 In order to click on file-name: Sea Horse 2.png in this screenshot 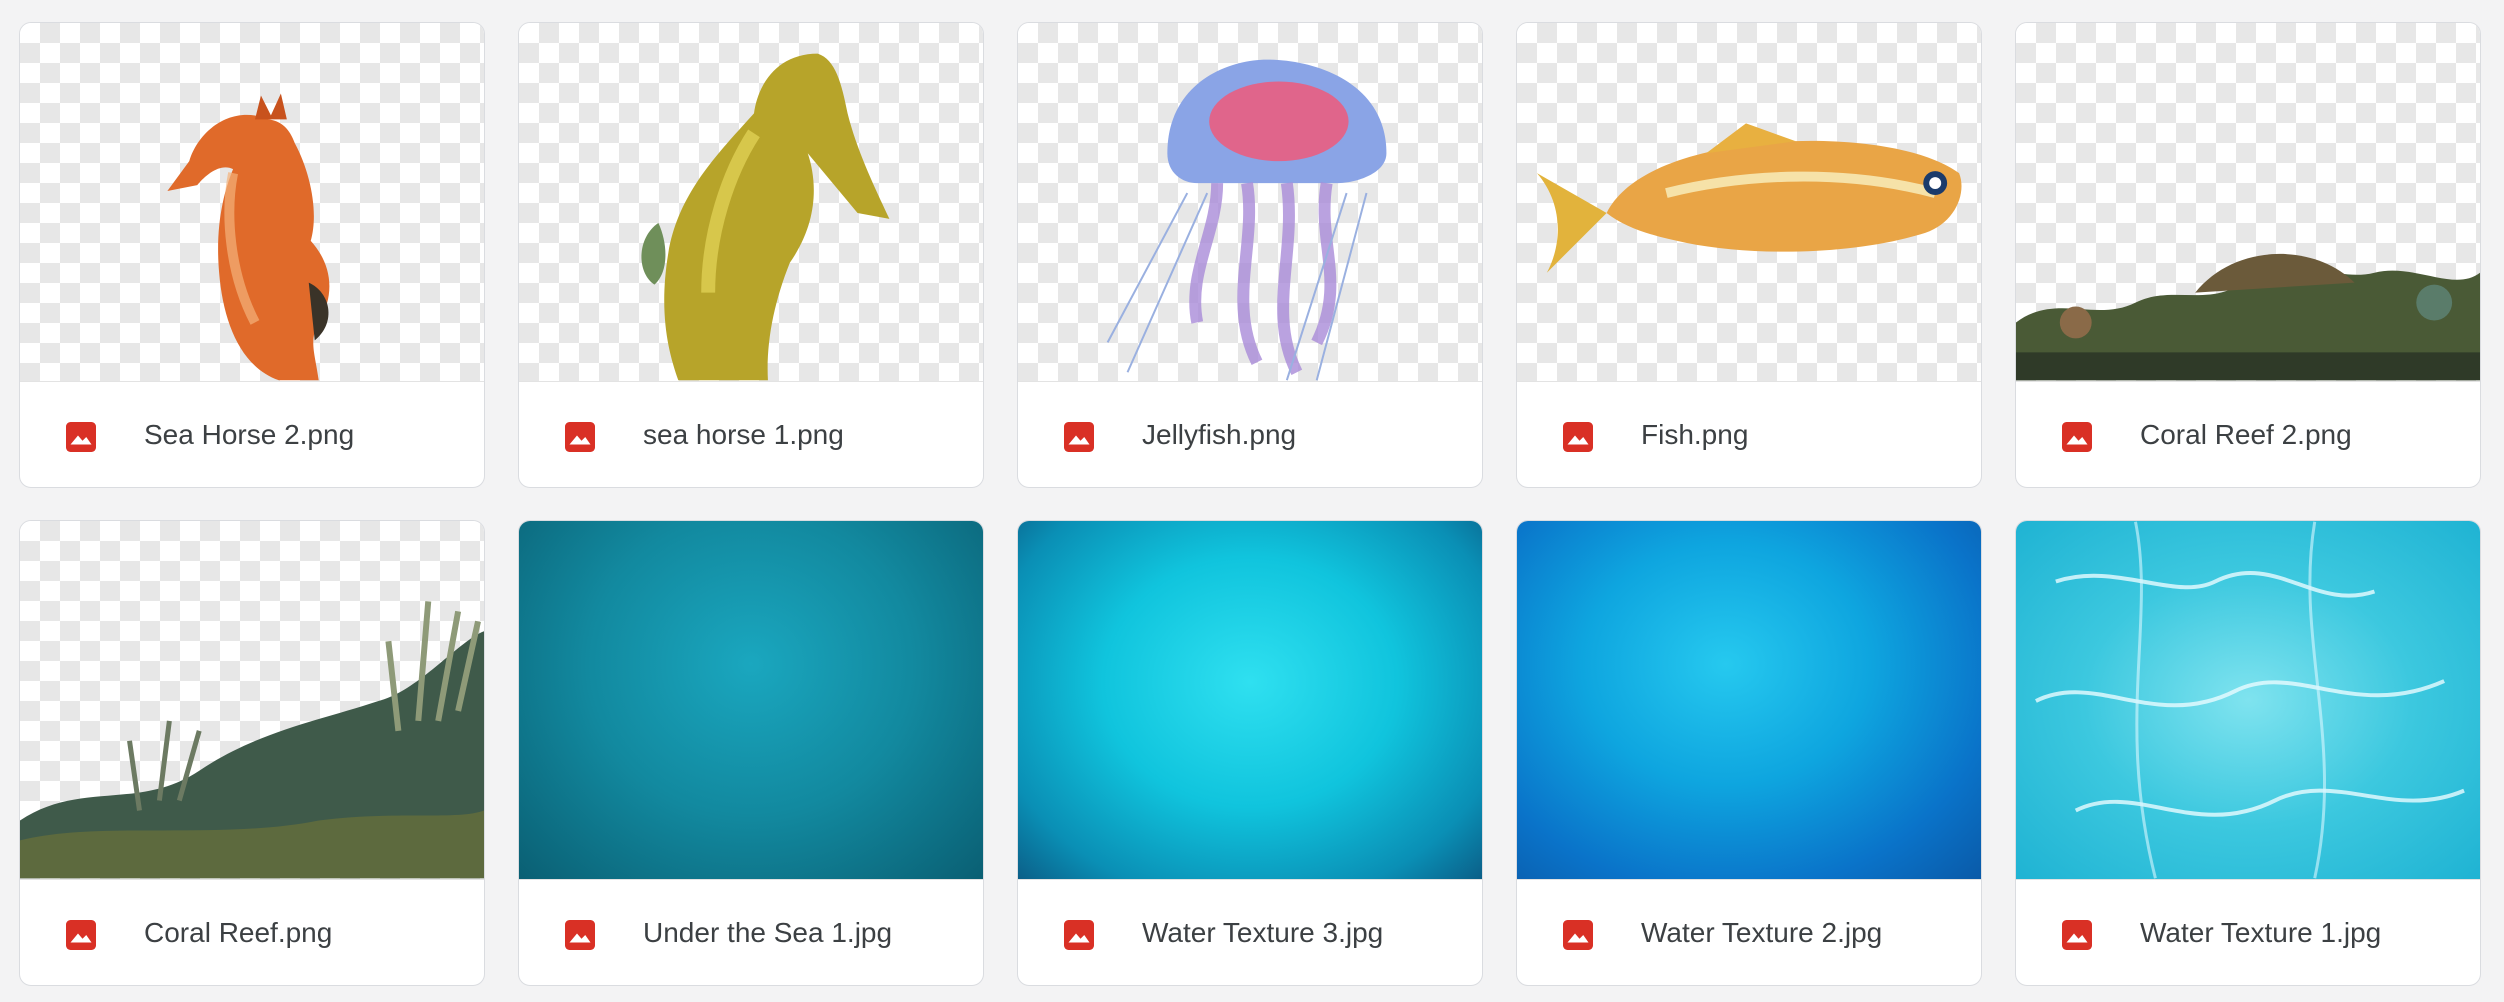, I will do `click(249, 434)`.